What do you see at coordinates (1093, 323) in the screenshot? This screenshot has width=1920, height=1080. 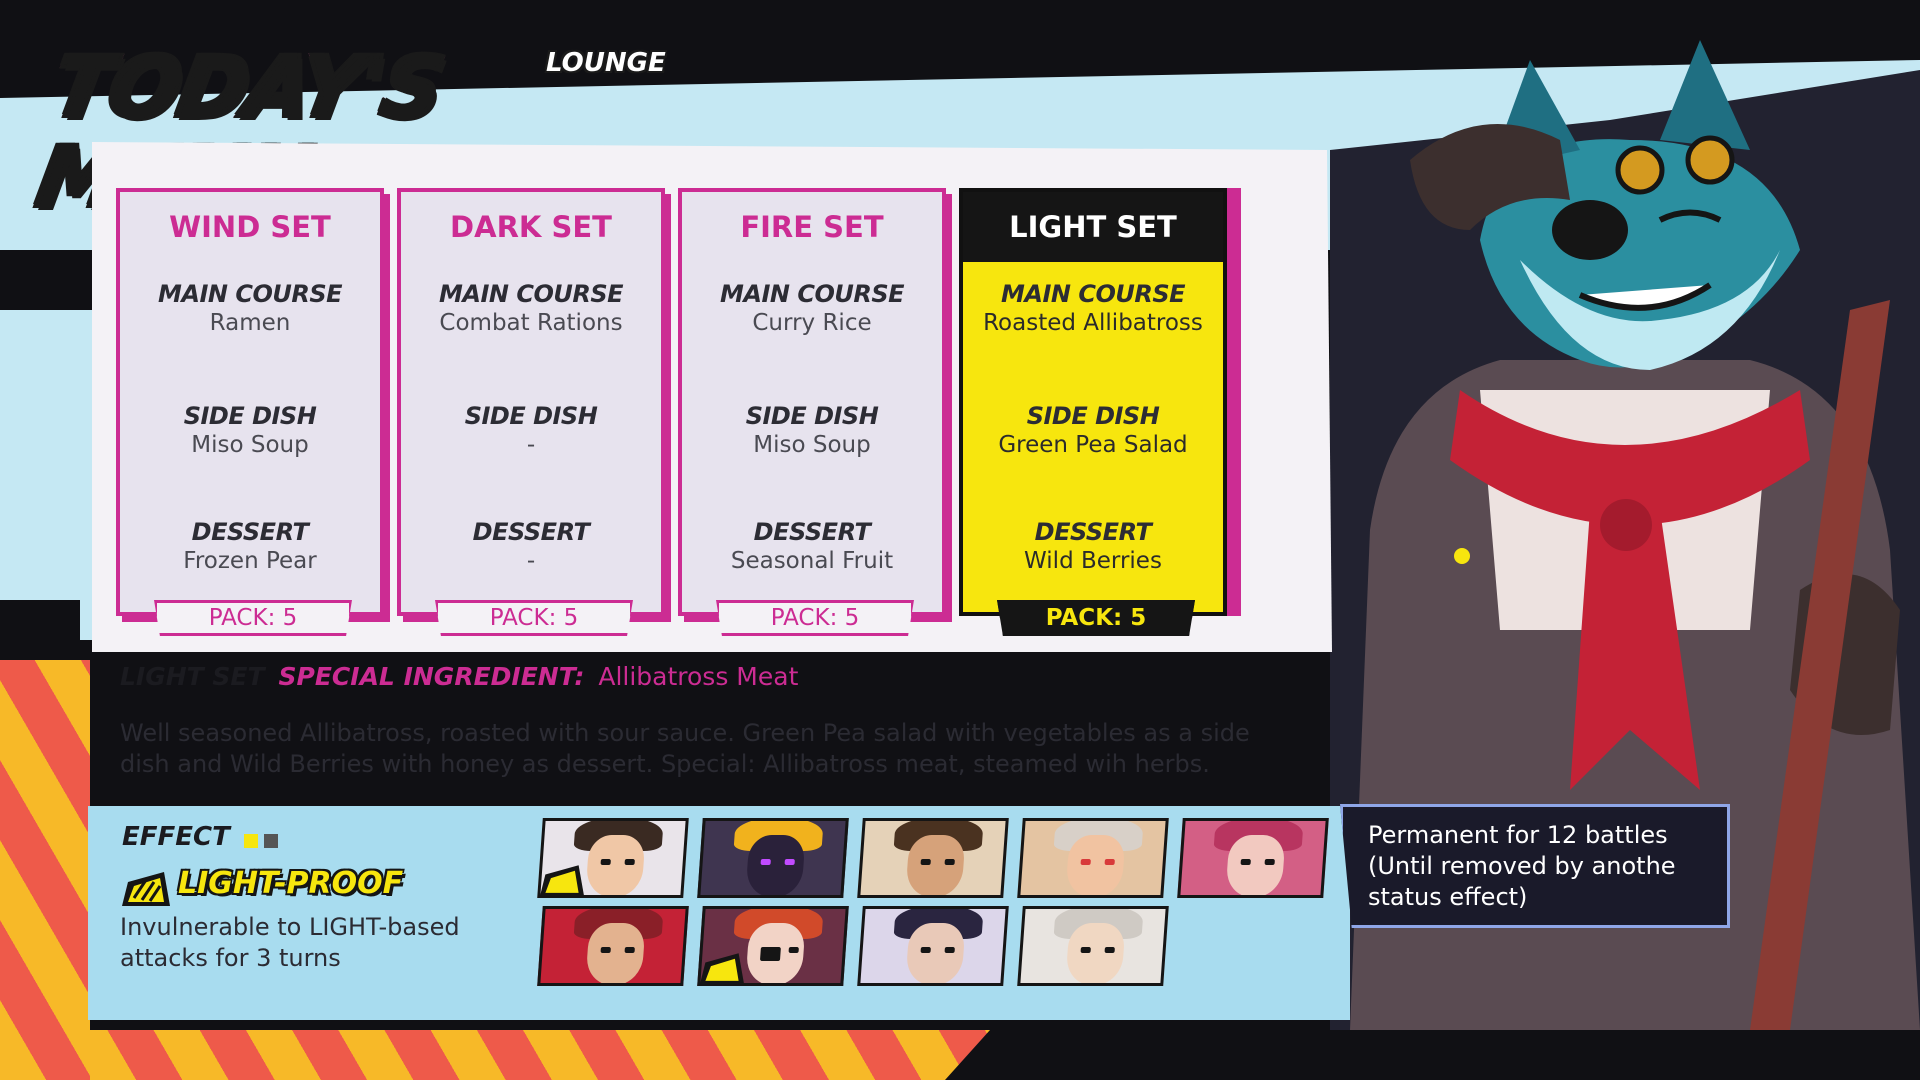 I see `main-course-value: Roasted Allibatross` at bounding box center [1093, 323].